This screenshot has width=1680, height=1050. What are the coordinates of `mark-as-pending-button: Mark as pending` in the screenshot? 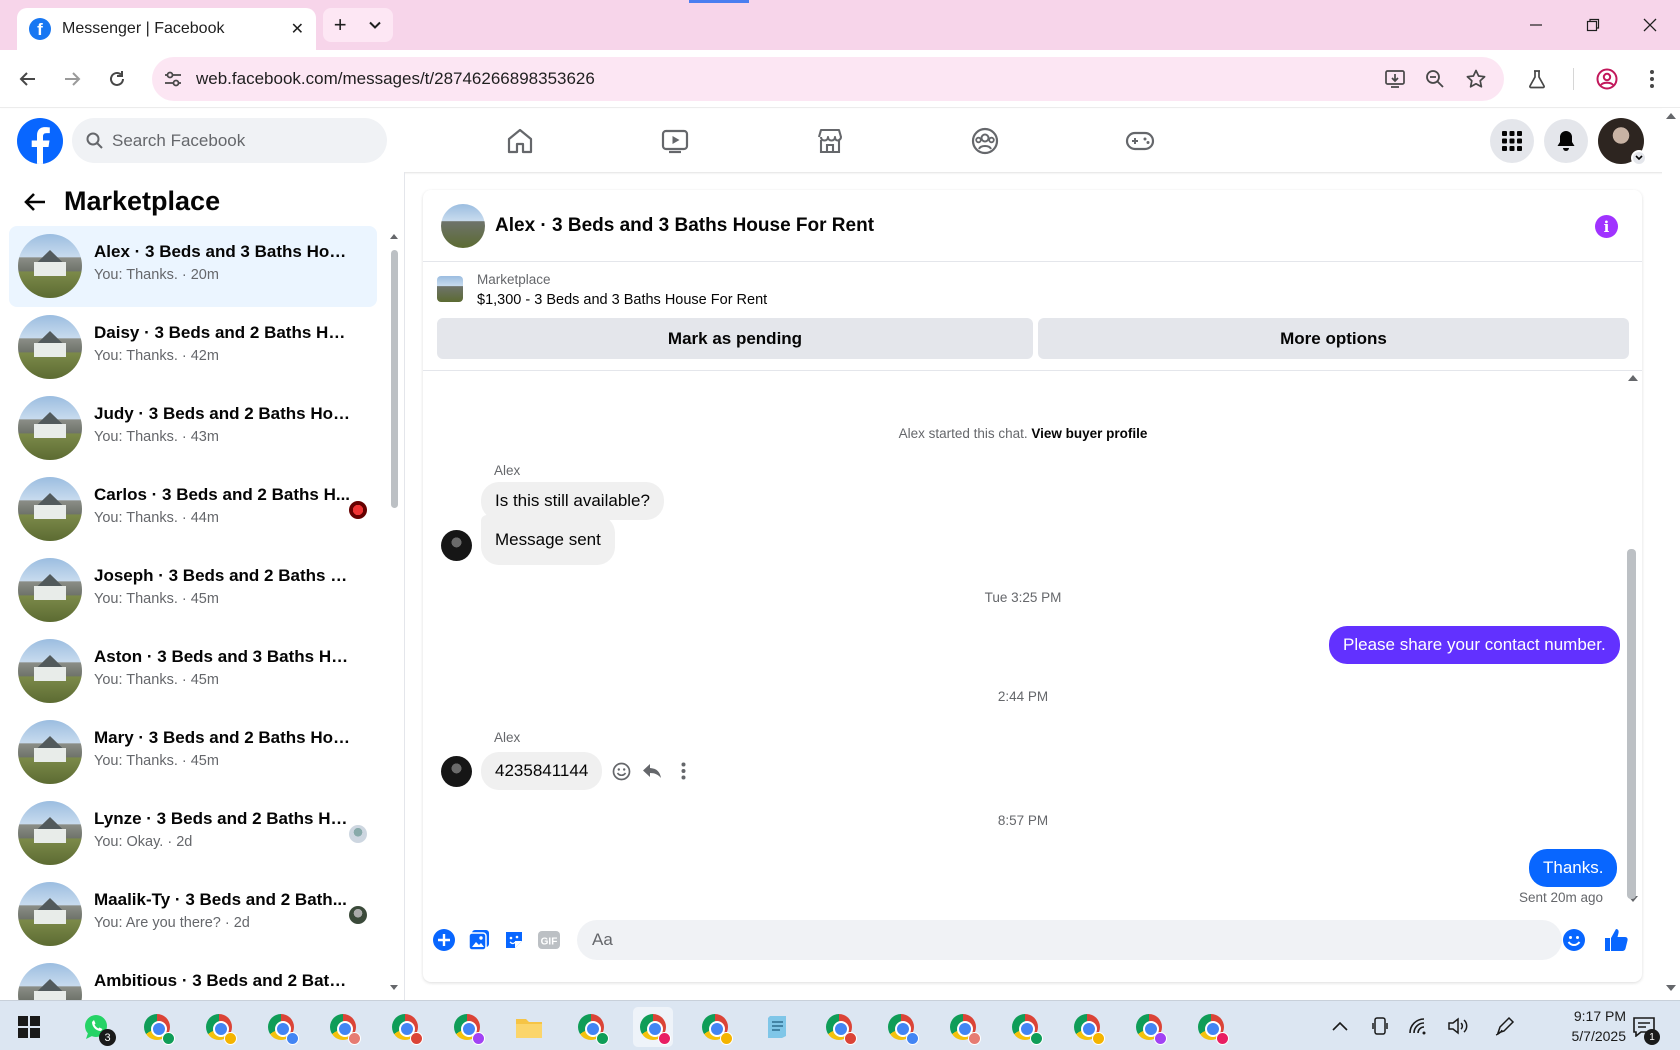 It's located at (735, 338).